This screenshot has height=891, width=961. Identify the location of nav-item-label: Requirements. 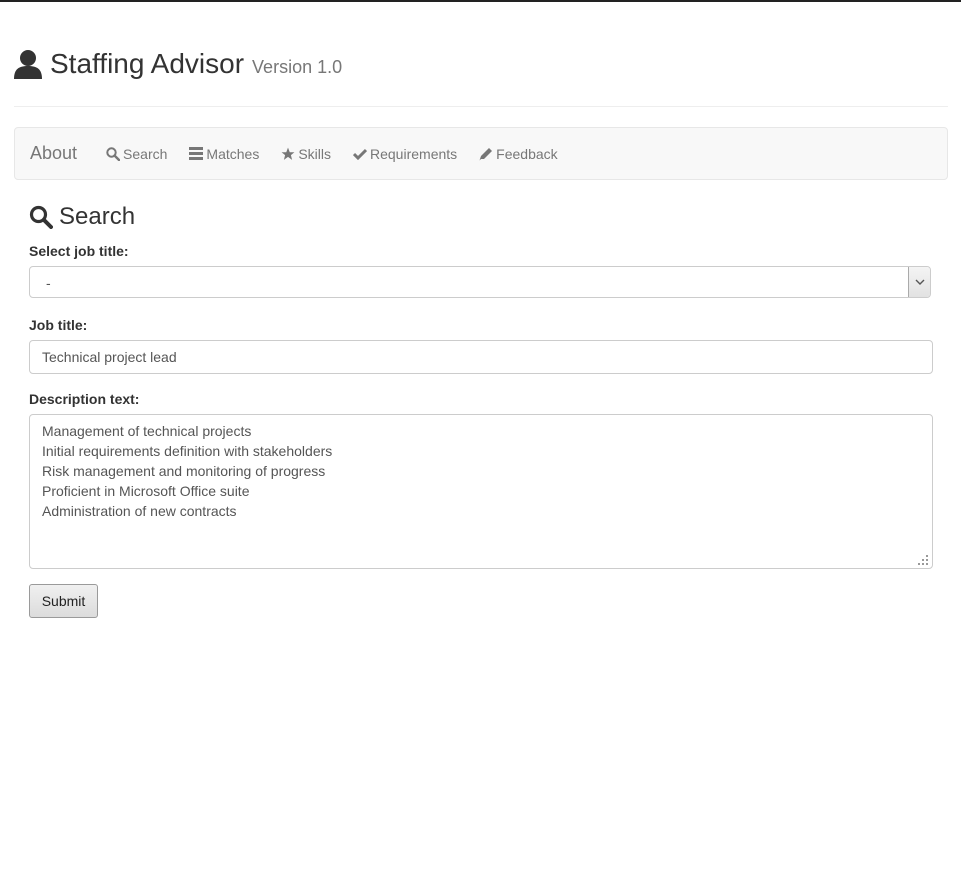
(414, 153).